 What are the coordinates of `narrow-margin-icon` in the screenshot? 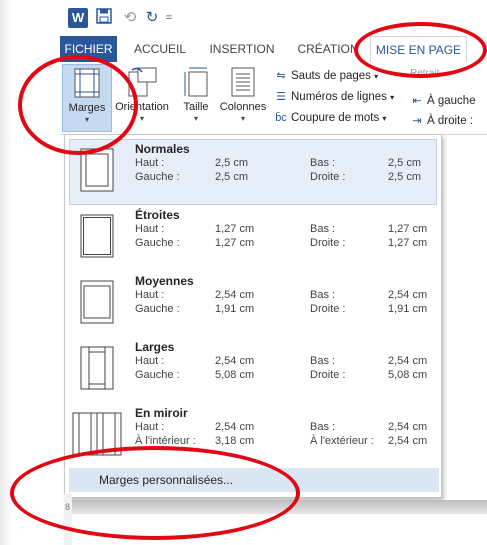 It's located at (97, 236).